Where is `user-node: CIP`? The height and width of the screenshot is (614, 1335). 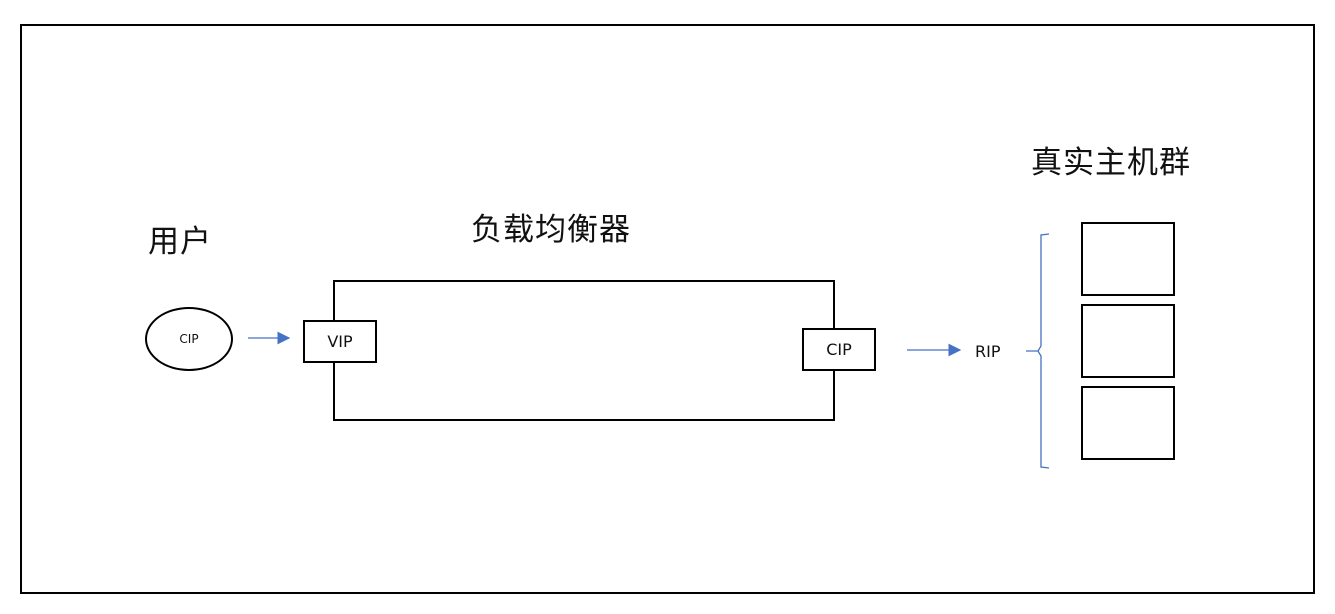
user-node: CIP is located at coordinates (189, 339).